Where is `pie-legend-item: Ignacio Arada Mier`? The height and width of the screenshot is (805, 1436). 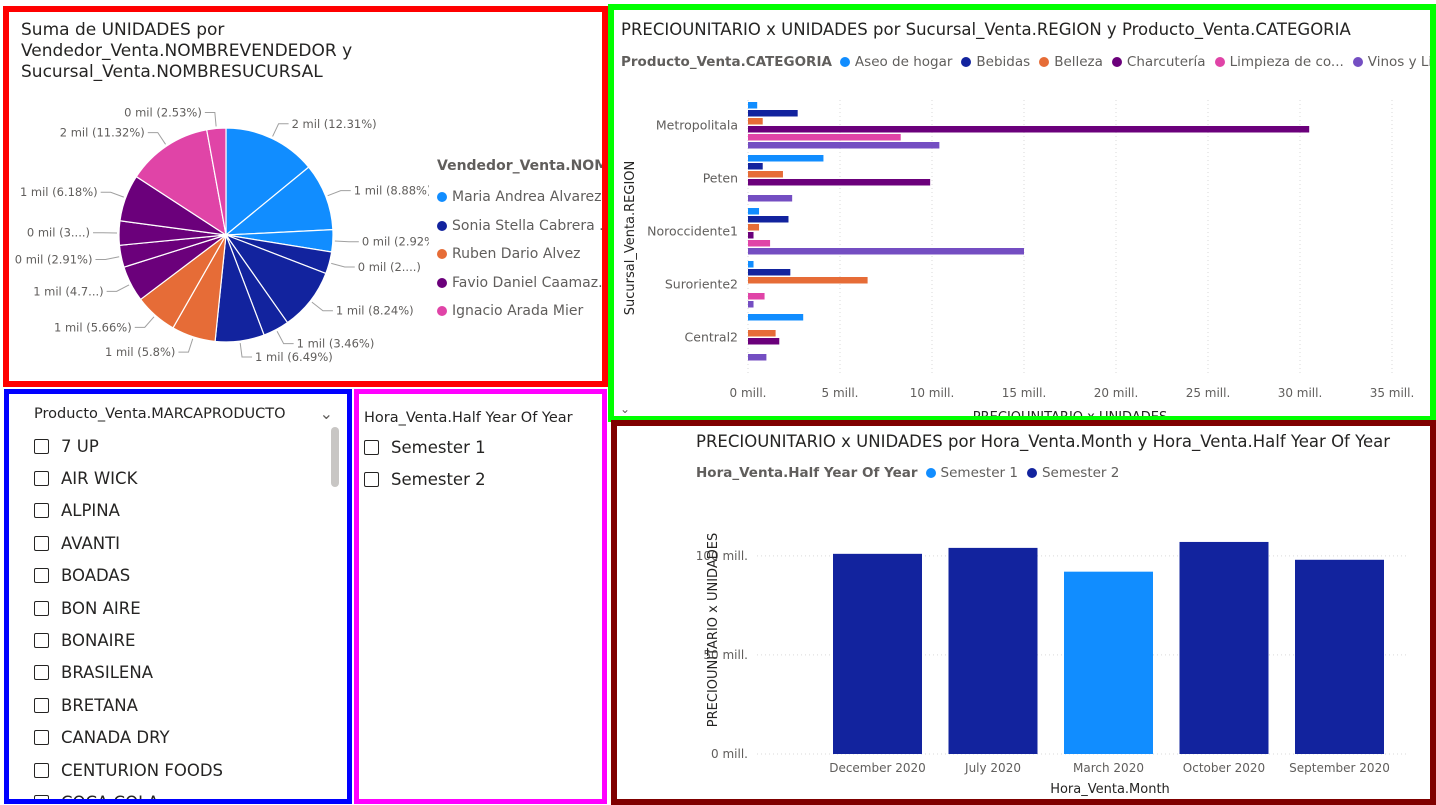 pie-legend-item: Ignacio Arada Mier is located at coordinates (519, 311).